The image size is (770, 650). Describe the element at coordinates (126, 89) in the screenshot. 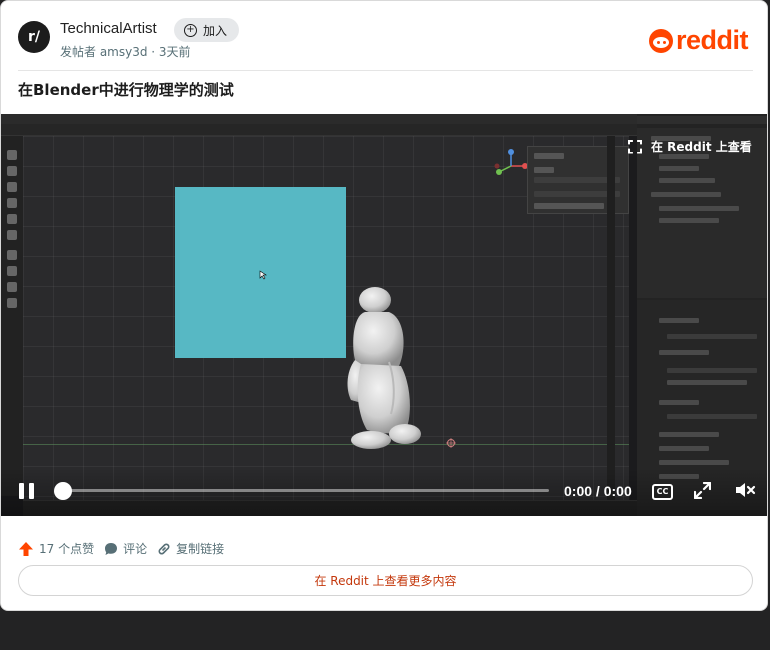

I see `post-title: 在Blender中进行物理学的测试` at that location.